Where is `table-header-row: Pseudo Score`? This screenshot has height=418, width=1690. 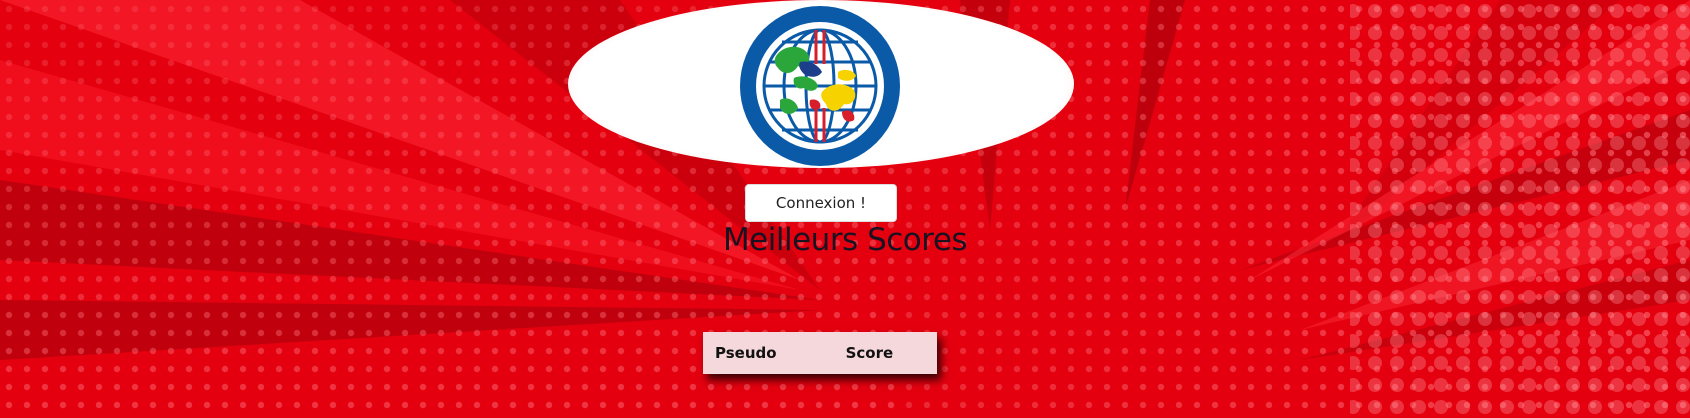 table-header-row: Pseudo Score is located at coordinates (820, 353).